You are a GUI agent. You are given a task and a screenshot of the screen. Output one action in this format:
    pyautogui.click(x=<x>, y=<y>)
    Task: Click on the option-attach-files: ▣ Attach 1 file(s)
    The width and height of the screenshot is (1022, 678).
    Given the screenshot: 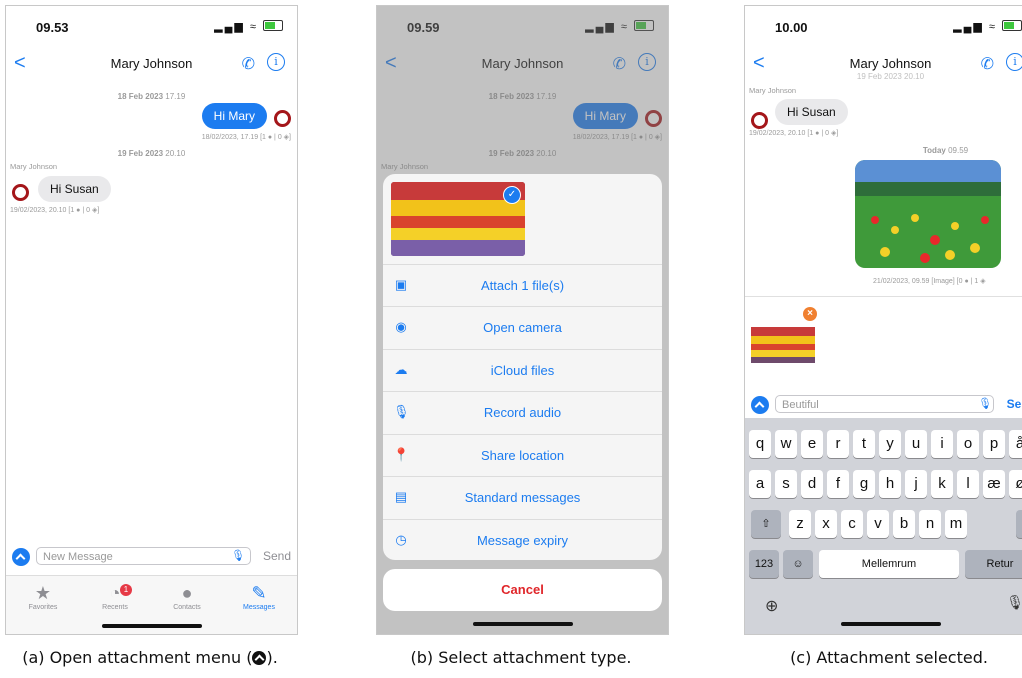 What is the action you would take?
    pyautogui.click(x=522, y=285)
    